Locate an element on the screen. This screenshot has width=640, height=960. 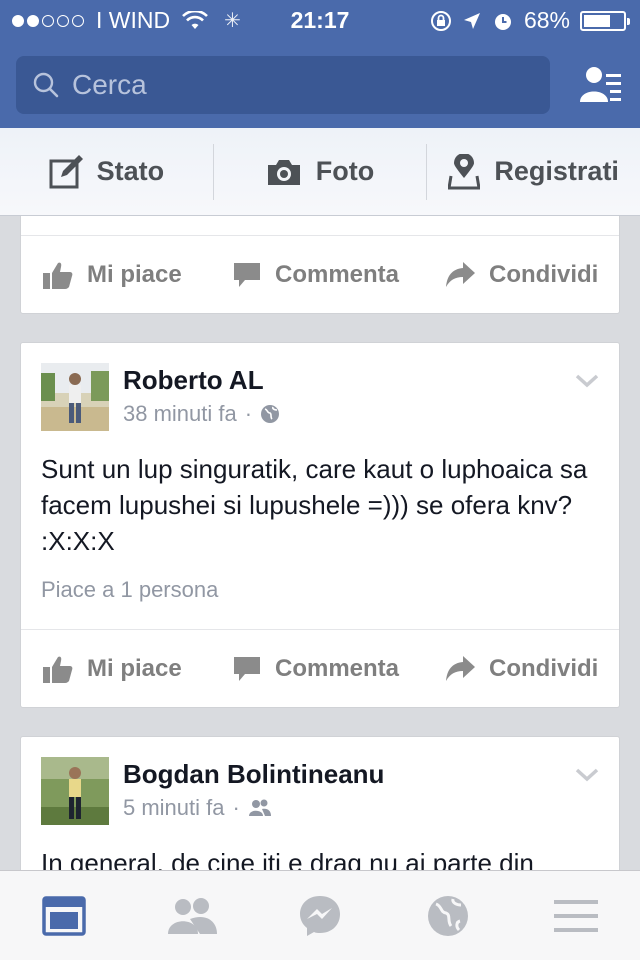
tab-menu is located at coordinates (576, 916).